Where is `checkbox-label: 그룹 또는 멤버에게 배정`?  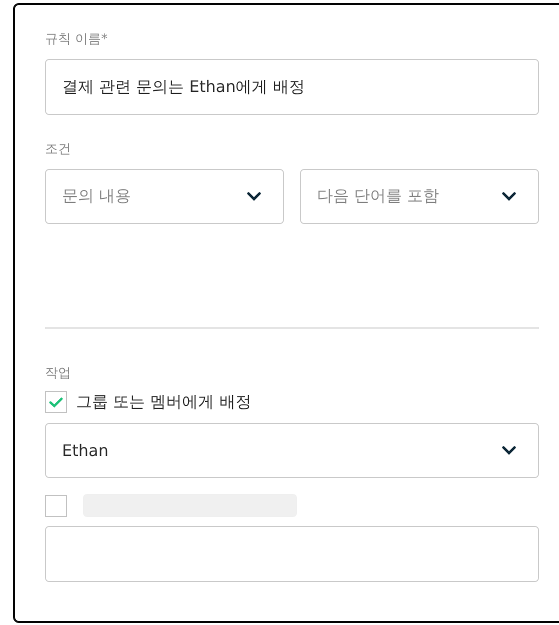 checkbox-label: 그룹 또는 멤버에게 배정 is located at coordinates (164, 402).